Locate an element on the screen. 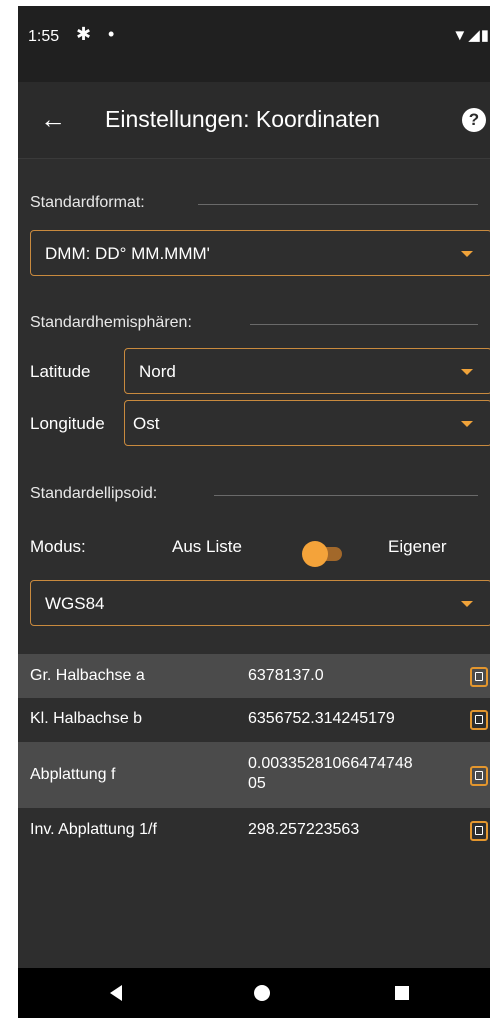 Image resolution: width=490 pixels, height=1024 pixels. param-name: Gr. Halbachse a is located at coordinates (87, 675).